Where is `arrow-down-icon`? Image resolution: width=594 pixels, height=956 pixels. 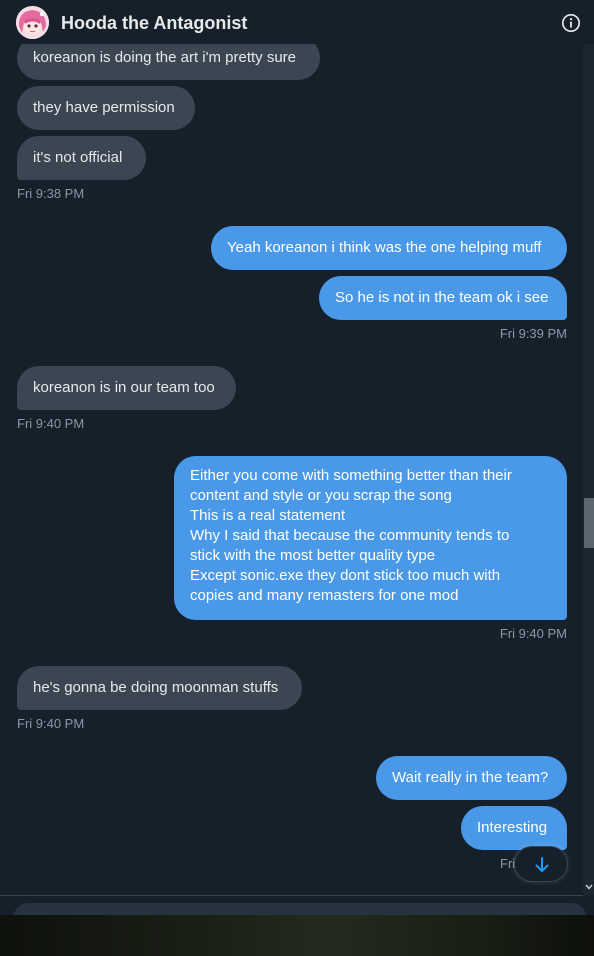 arrow-down-icon is located at coordinates (542, 864).